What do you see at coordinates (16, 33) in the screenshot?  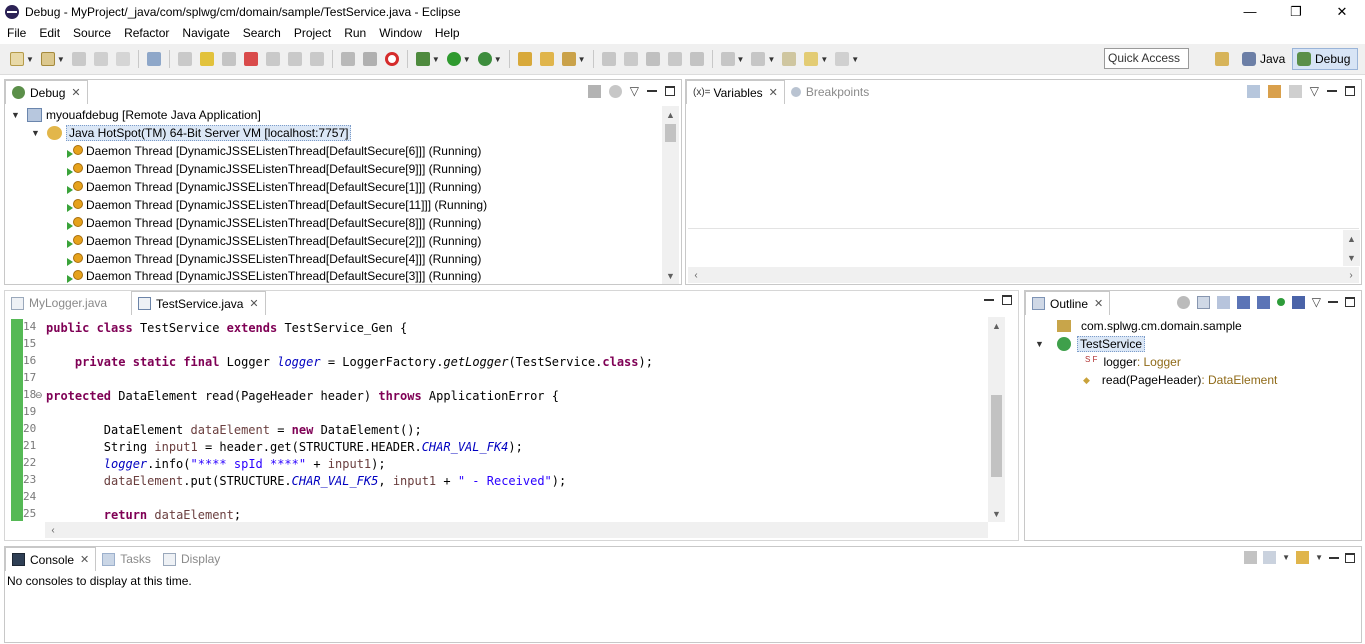 I see `menu-file: File` at bounding box center [16, 33].